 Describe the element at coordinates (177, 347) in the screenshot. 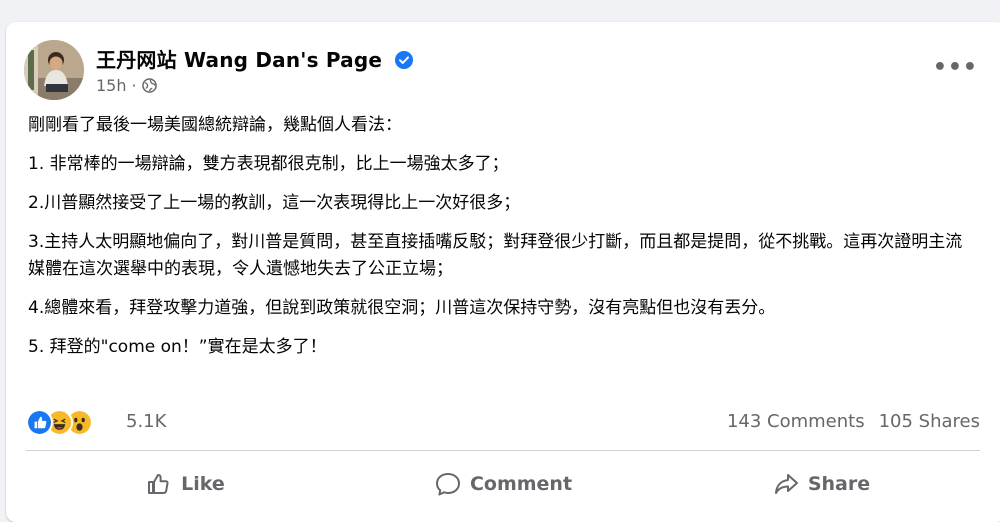

I see `post-paragraph: 5. 拜登的"come on！”實在是太多了！` at that location.